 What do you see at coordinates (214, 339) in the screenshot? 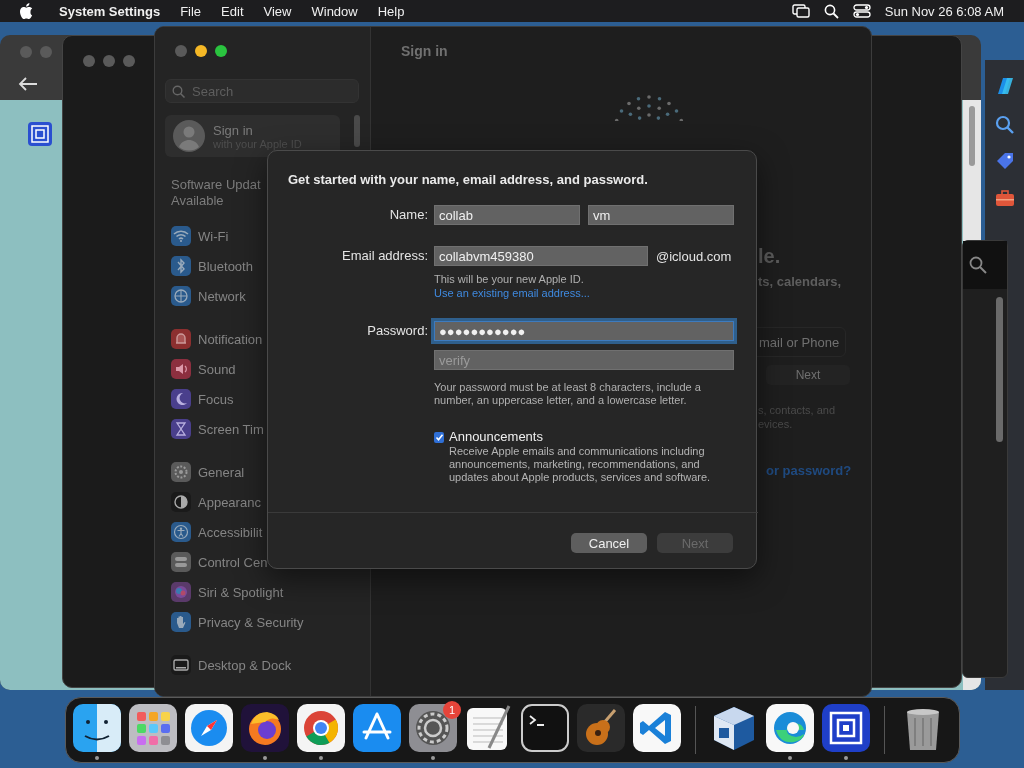
I see `sidebar-item: Notification` at bounding box center [214, 339].